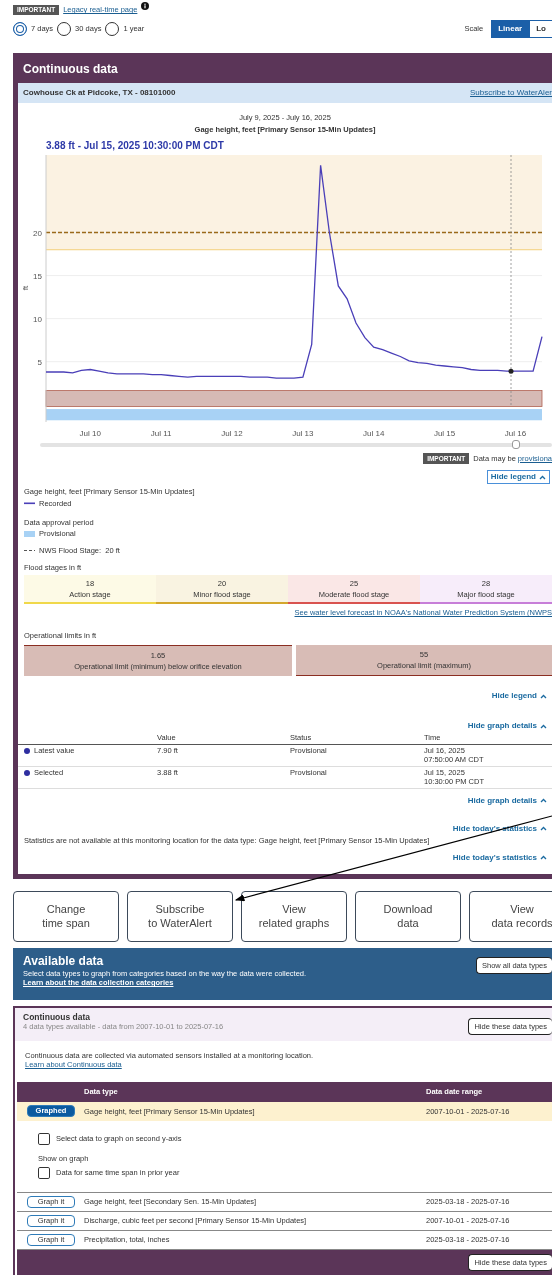 This screenshot has width=552, height=1281. I want to click on site-name: Cowhouse Ck at Pidcoke, TX - 08101000, so click(99, 93).